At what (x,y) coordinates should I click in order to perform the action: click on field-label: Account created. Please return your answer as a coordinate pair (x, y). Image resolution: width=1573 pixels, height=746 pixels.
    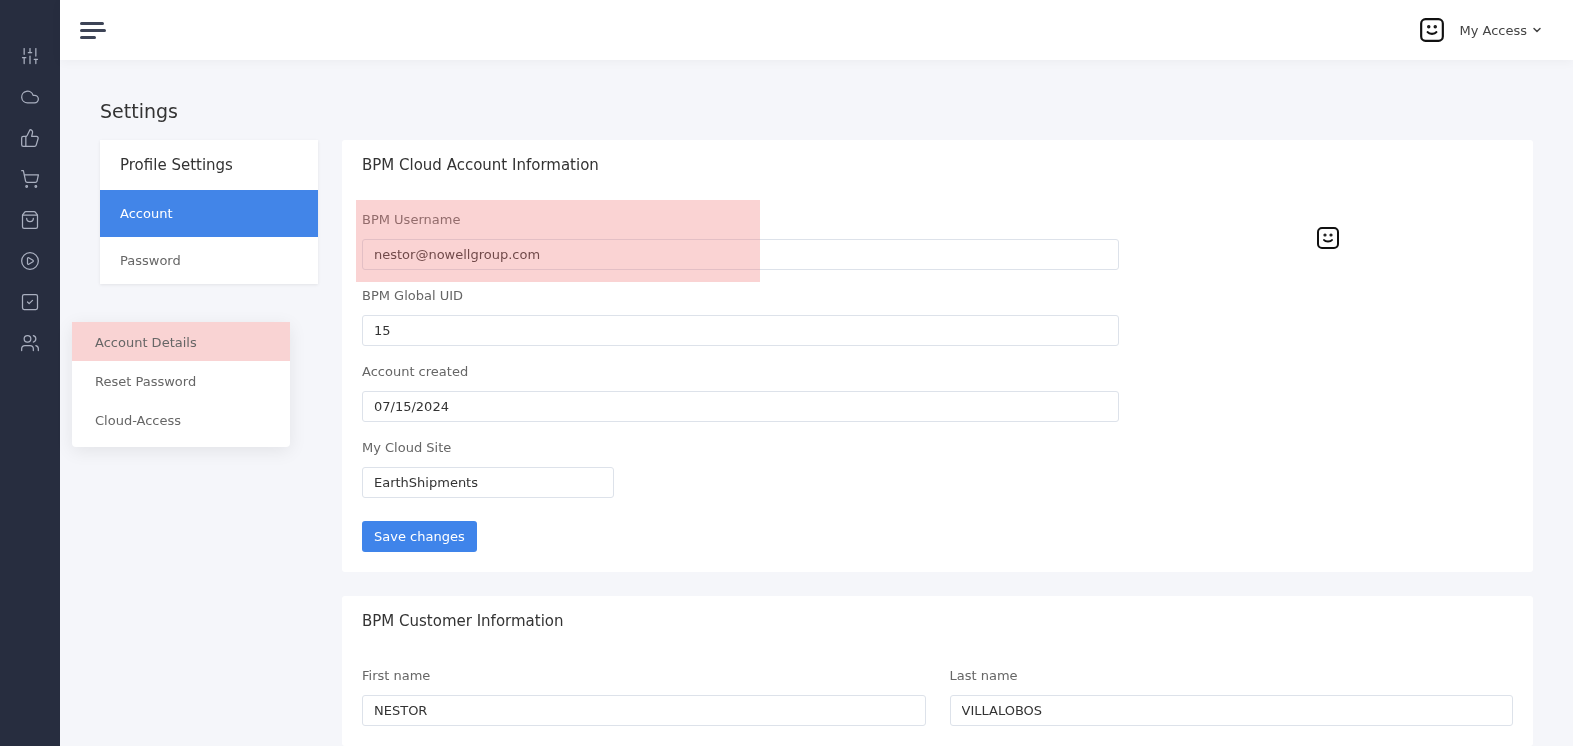
    Looking at the image, I should click on (416, 371).